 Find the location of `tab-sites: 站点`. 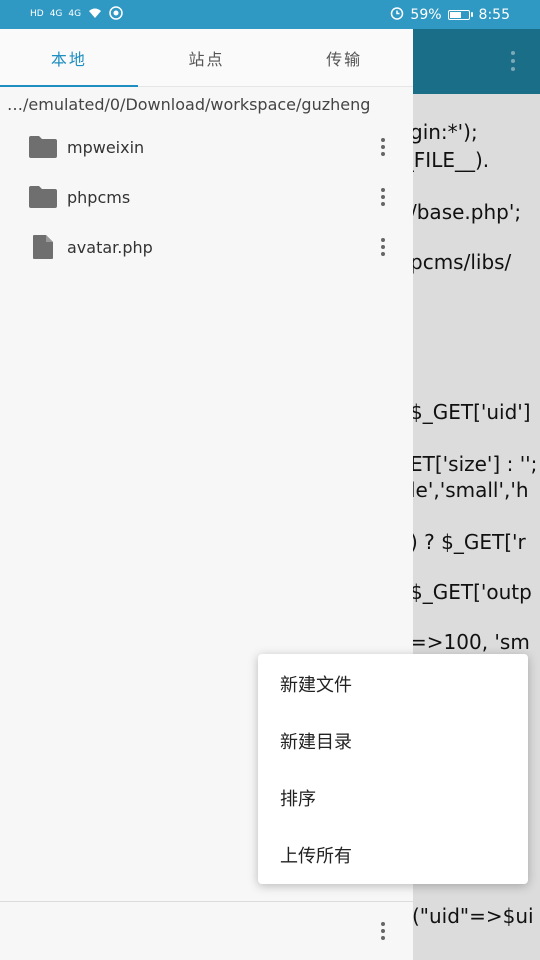

tab-sites: 站点 is located at coordinates (207, 57).